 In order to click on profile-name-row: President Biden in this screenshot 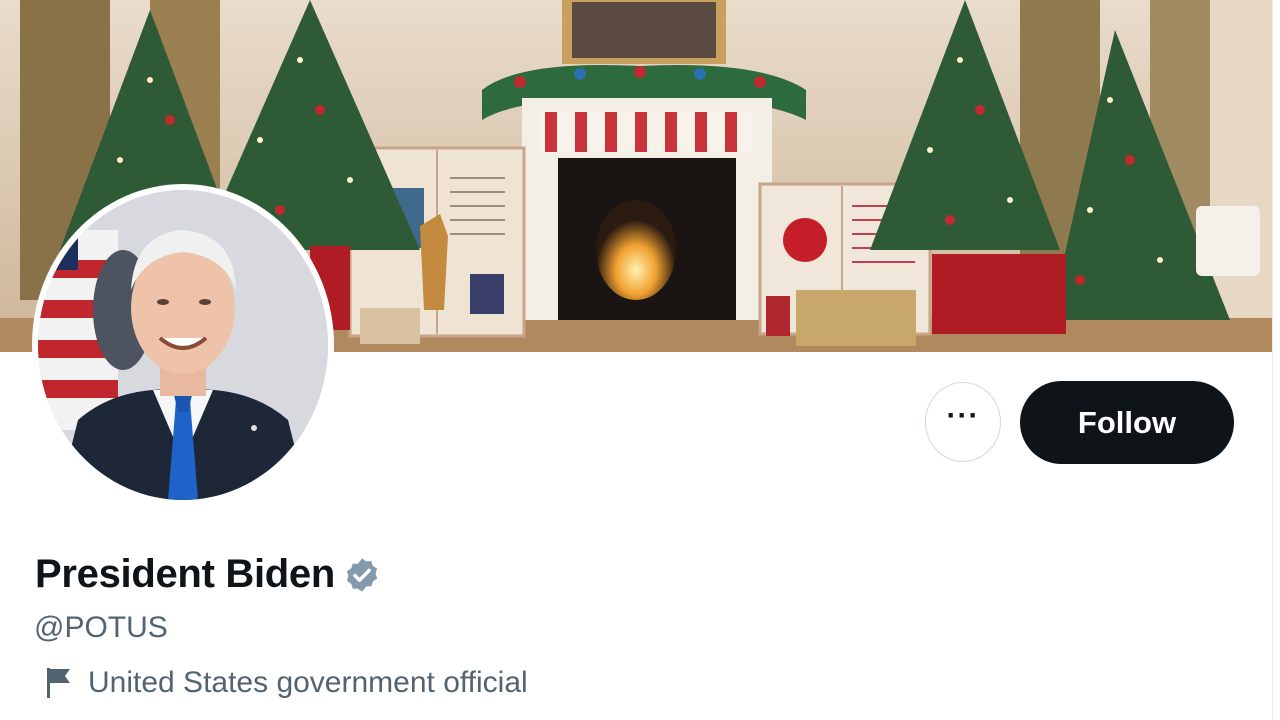, I will do `click(208, 574)`.